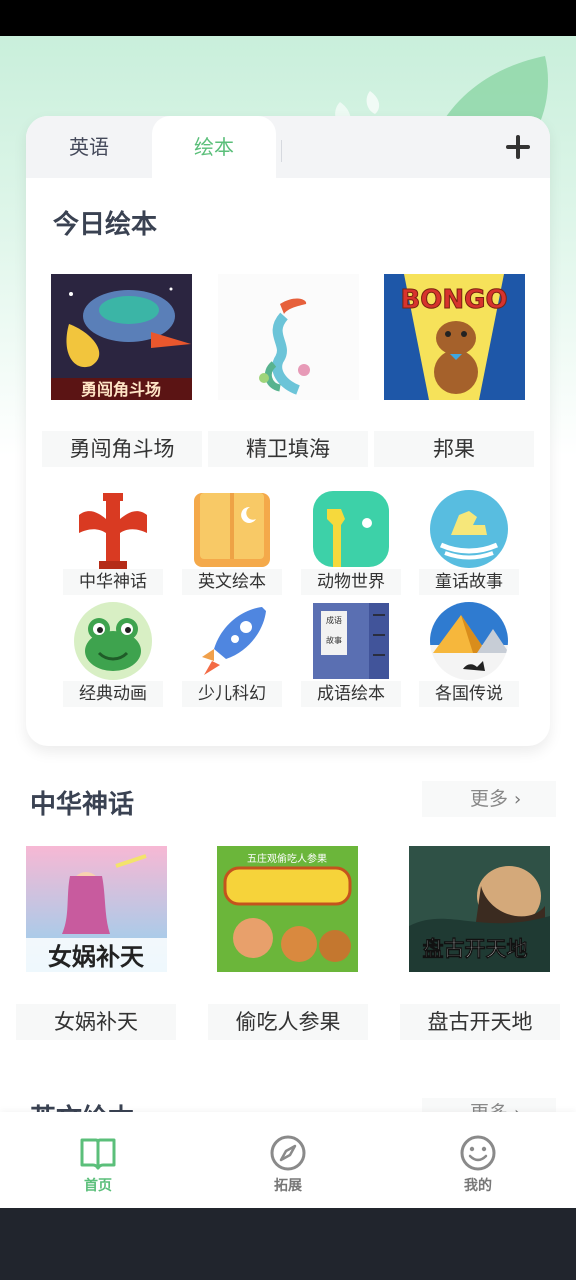  I want to click on book-title: 女娲补天, so click(96, 1022).